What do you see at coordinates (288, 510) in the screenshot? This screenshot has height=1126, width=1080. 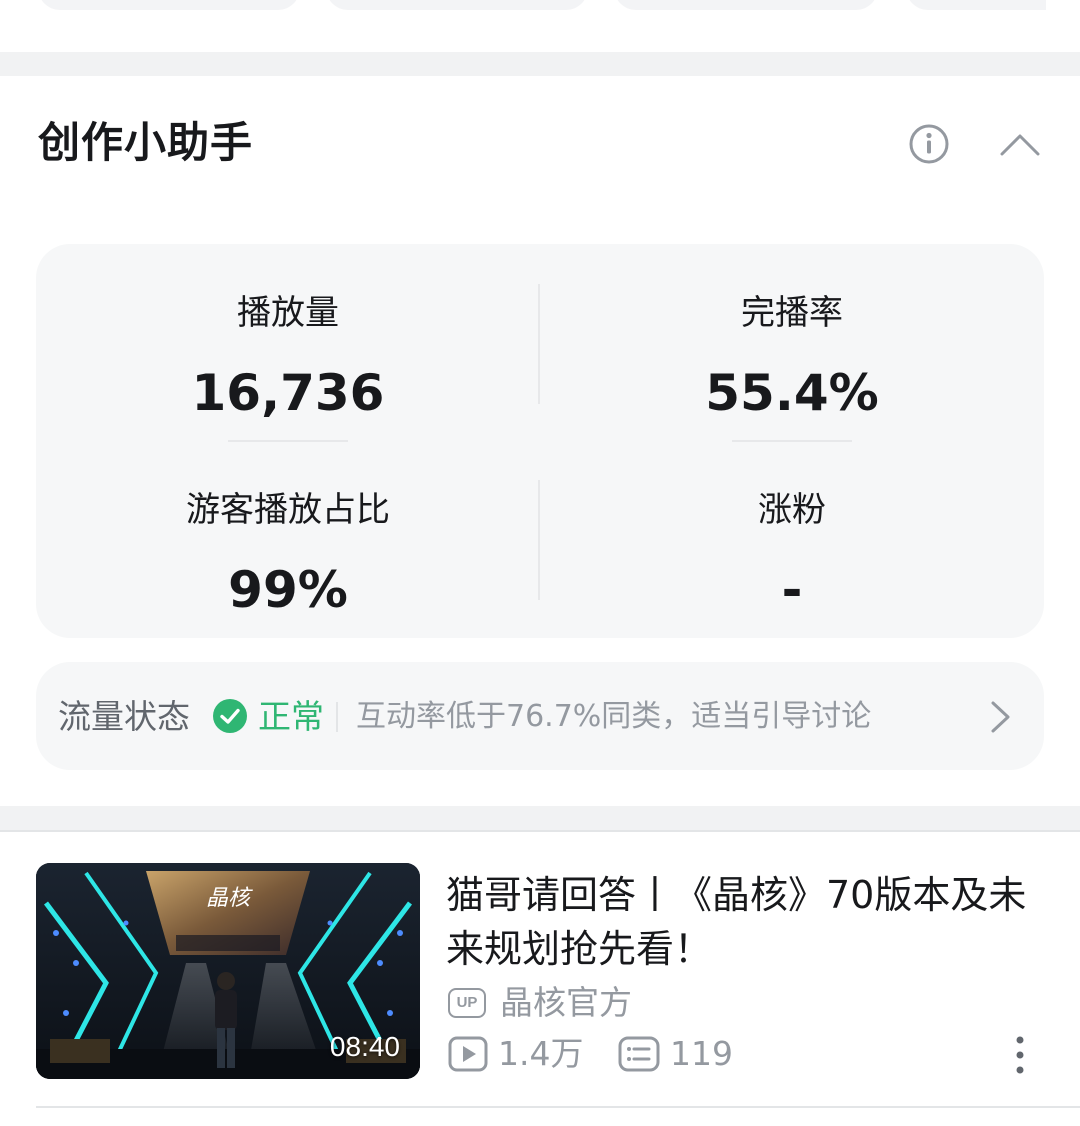 I see `stat-label: 游客播放占比` at bounding box center [288, 510].